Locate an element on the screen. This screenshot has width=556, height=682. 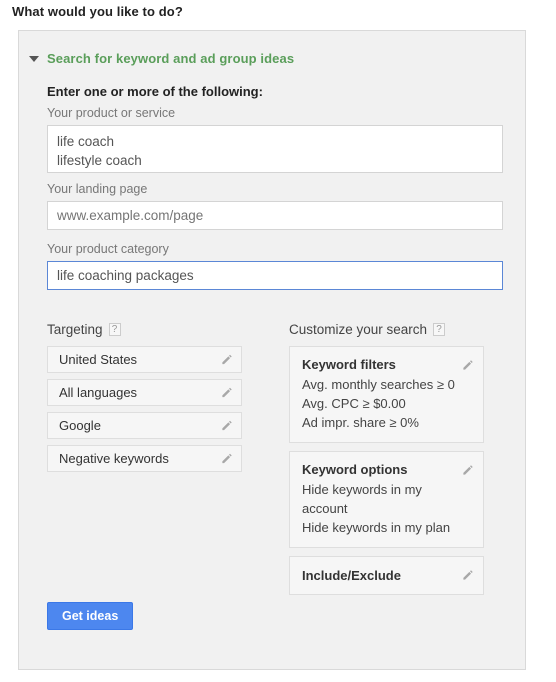
keyword-filters-title: Keyword filters is located at coordinates (349, 364).